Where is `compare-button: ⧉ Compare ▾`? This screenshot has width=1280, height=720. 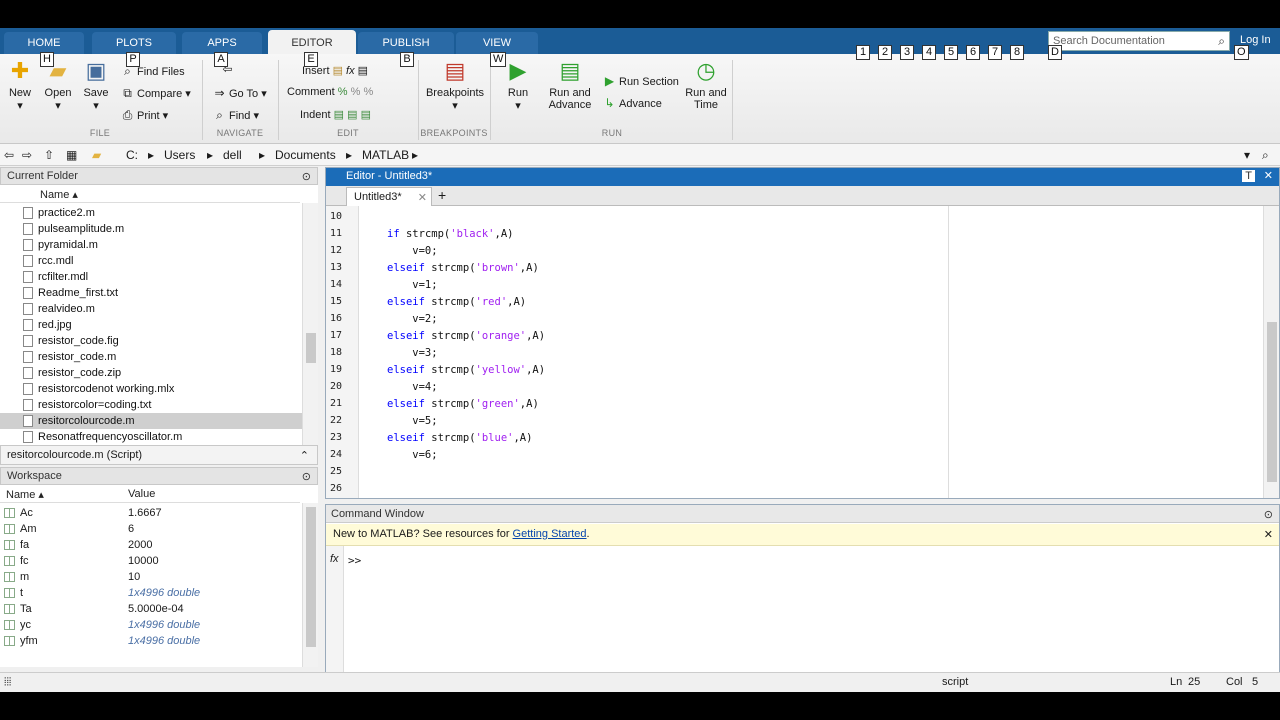 compare-button: ⧉ Compare ▾ is located at coordinates (155, 93).